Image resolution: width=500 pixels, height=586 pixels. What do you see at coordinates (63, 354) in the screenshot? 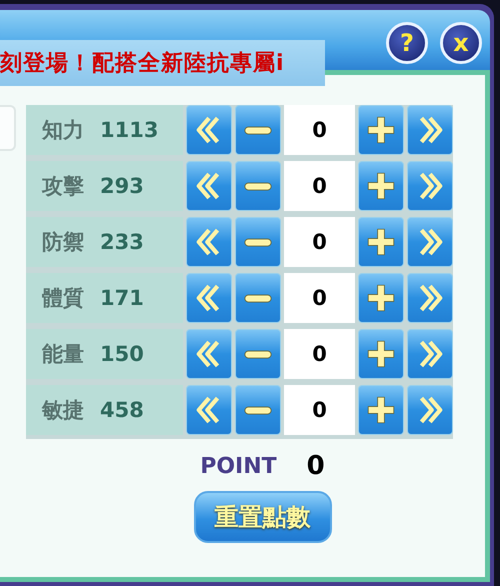
I see `stat-name: 能量` at bounding box center [63, 354].